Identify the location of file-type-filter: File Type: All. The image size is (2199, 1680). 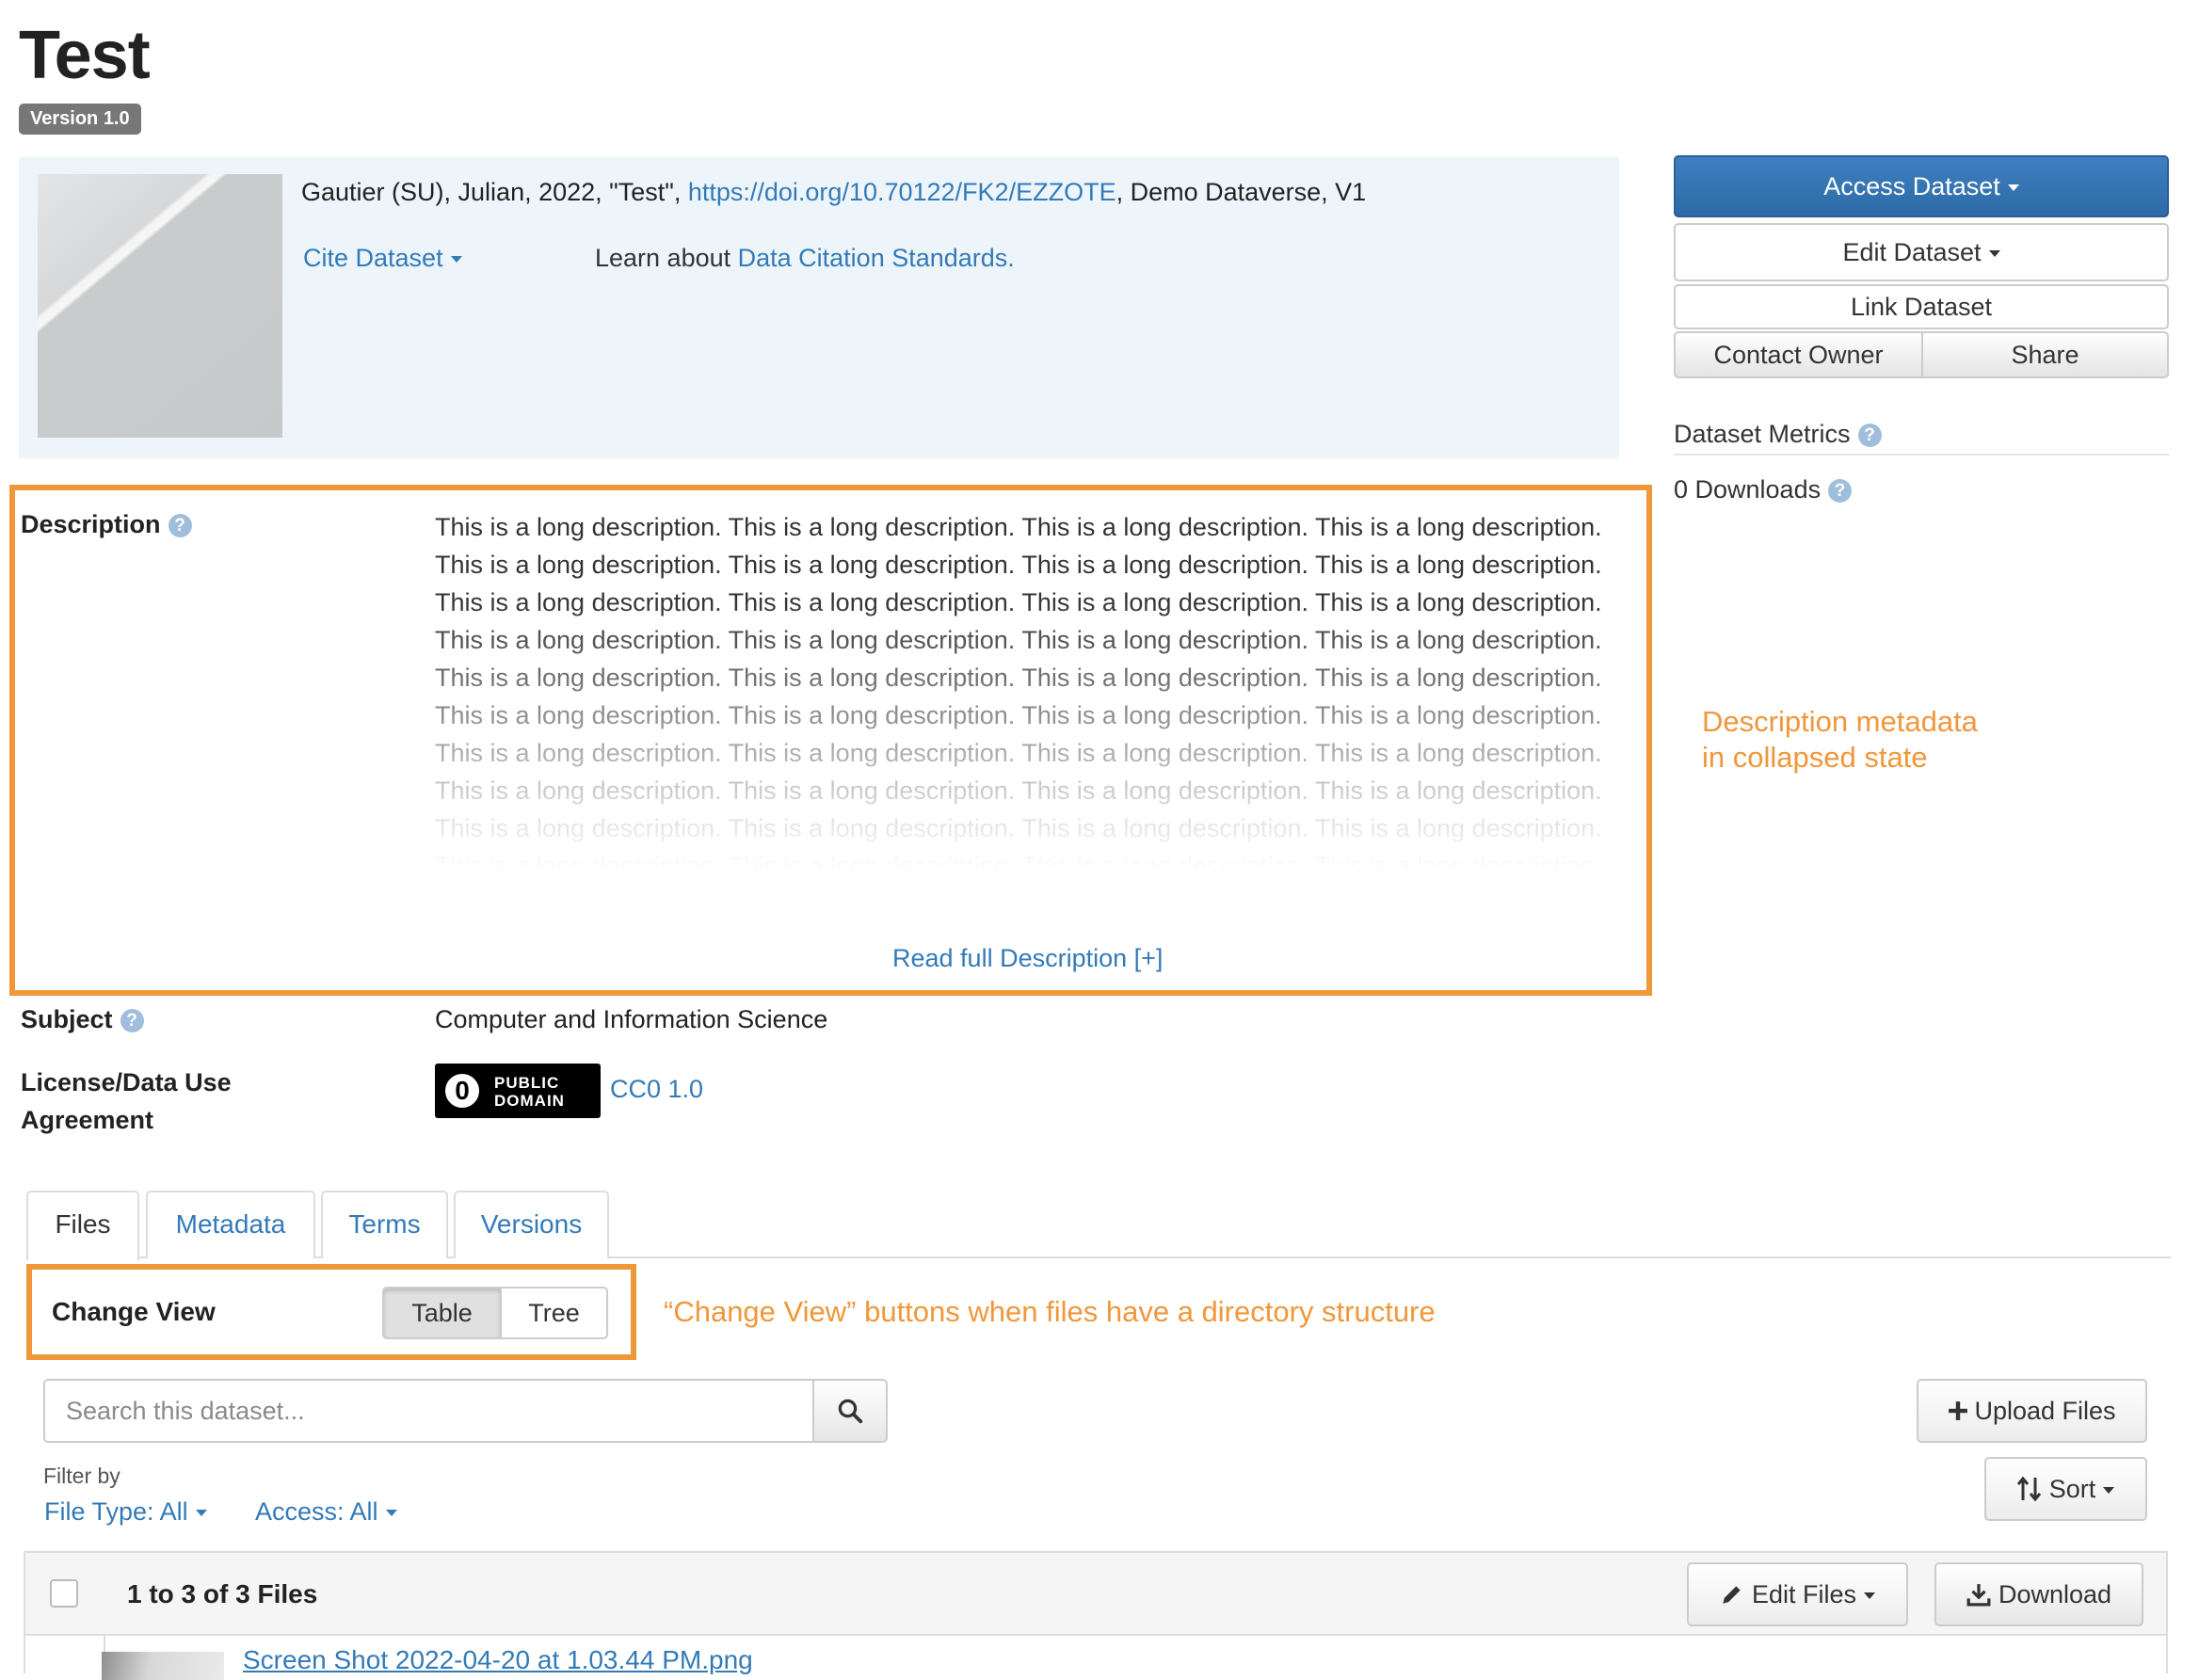
(125, 1512).